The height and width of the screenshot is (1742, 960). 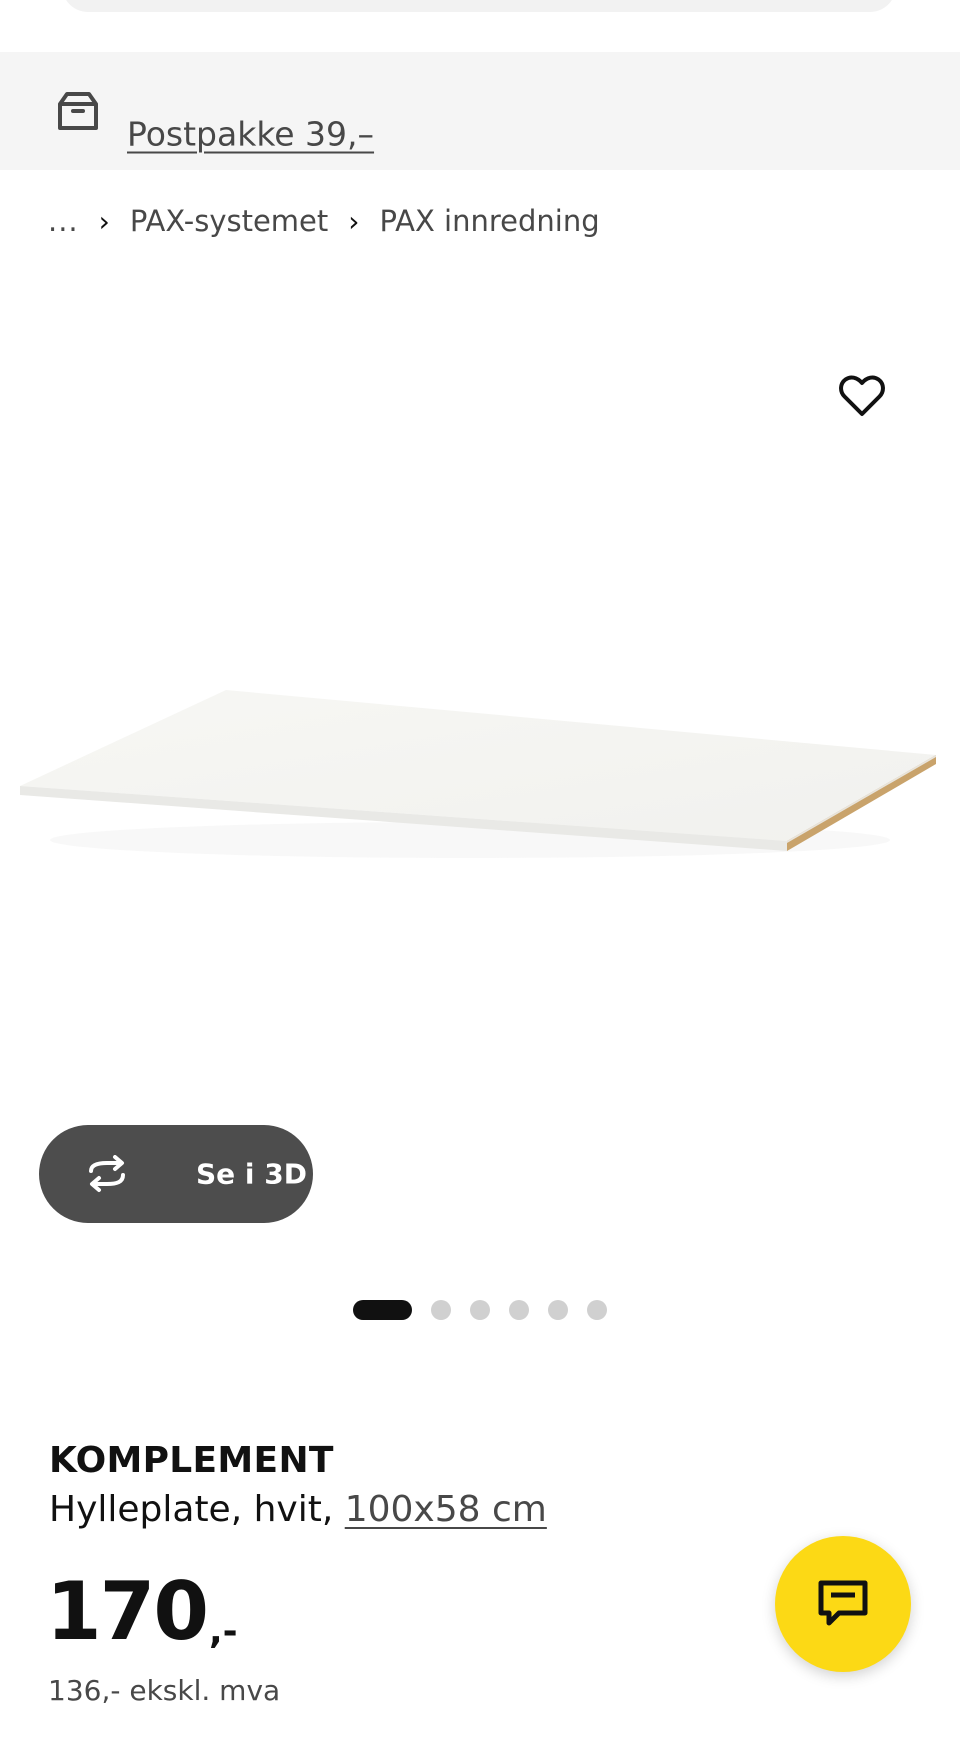 I want to click on breadcrumb: ... › PAX-systemet › PAX innredning, so click(x=324, y=221).